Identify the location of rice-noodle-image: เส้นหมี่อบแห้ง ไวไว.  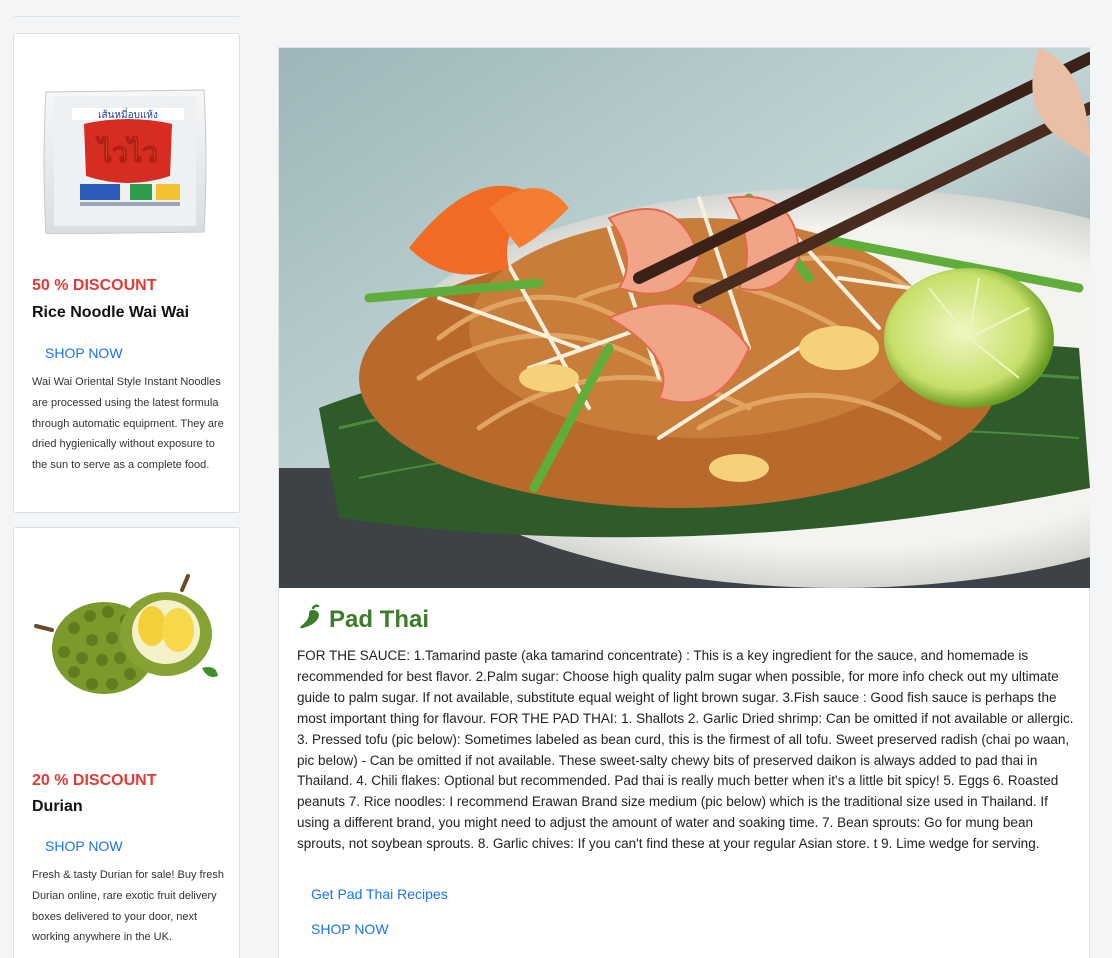
(127, 149).